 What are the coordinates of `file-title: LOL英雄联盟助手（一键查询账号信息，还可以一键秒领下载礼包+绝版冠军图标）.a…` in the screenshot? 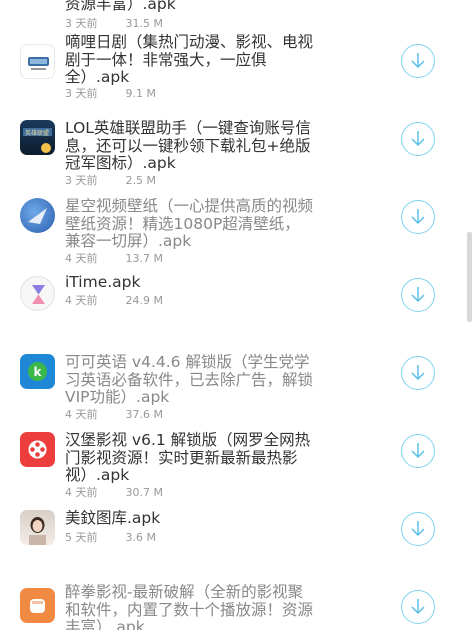 It's located at (190, 146).